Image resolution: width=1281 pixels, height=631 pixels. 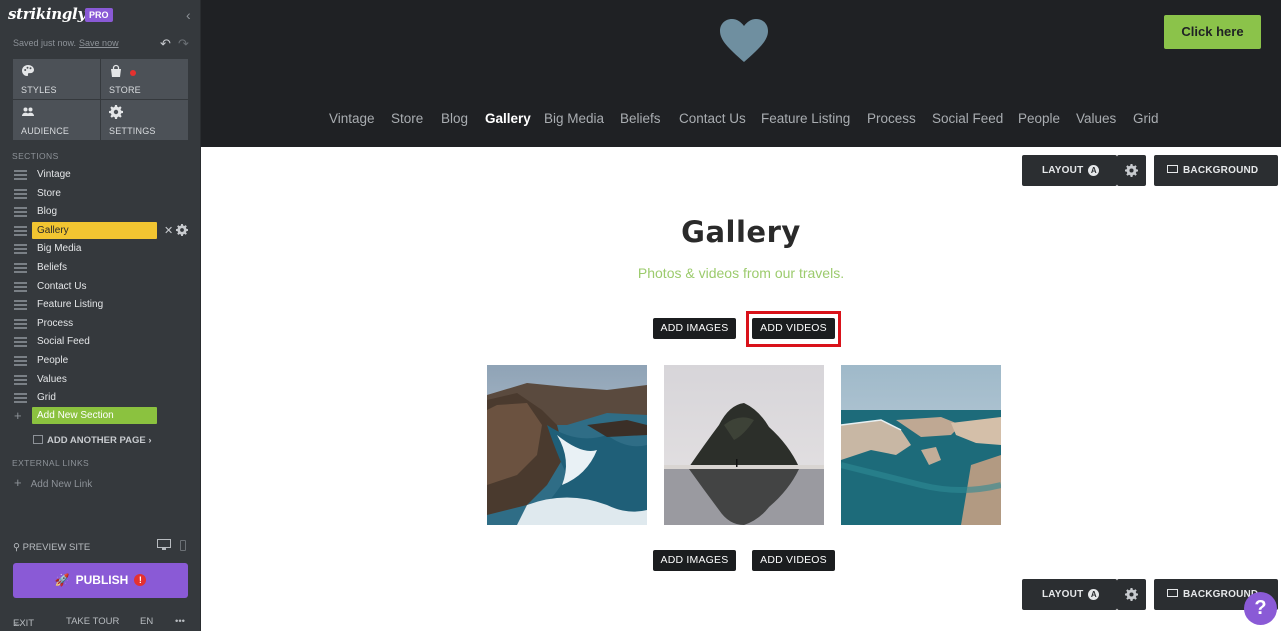 What do you see at coordinates (54, 174) in the screenshot?
I see `section-label: Vintage` at bounding box center [54, 174].